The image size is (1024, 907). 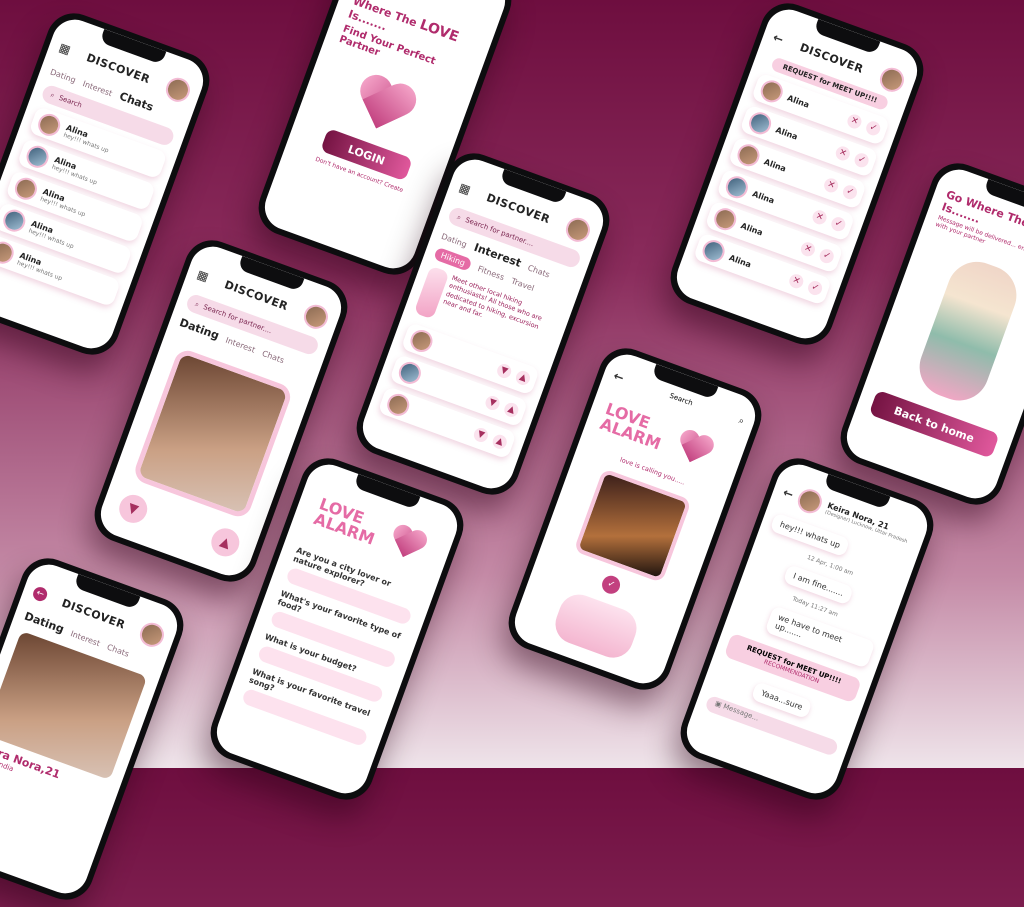 I want to click on heading-love: LOVE, so click(x=439, y=31).